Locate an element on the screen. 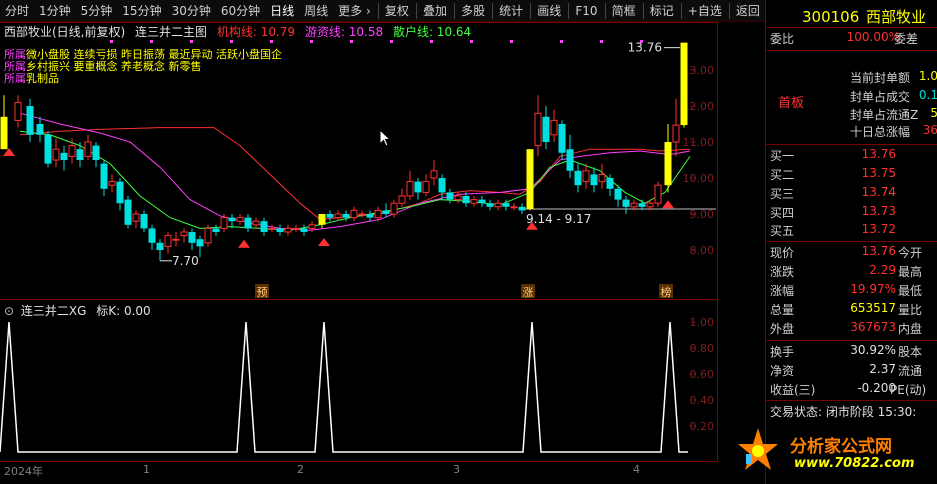 This screenshot has height=484, width=937. tab-1min: 1分钟 is located at coordinates (55, 11).